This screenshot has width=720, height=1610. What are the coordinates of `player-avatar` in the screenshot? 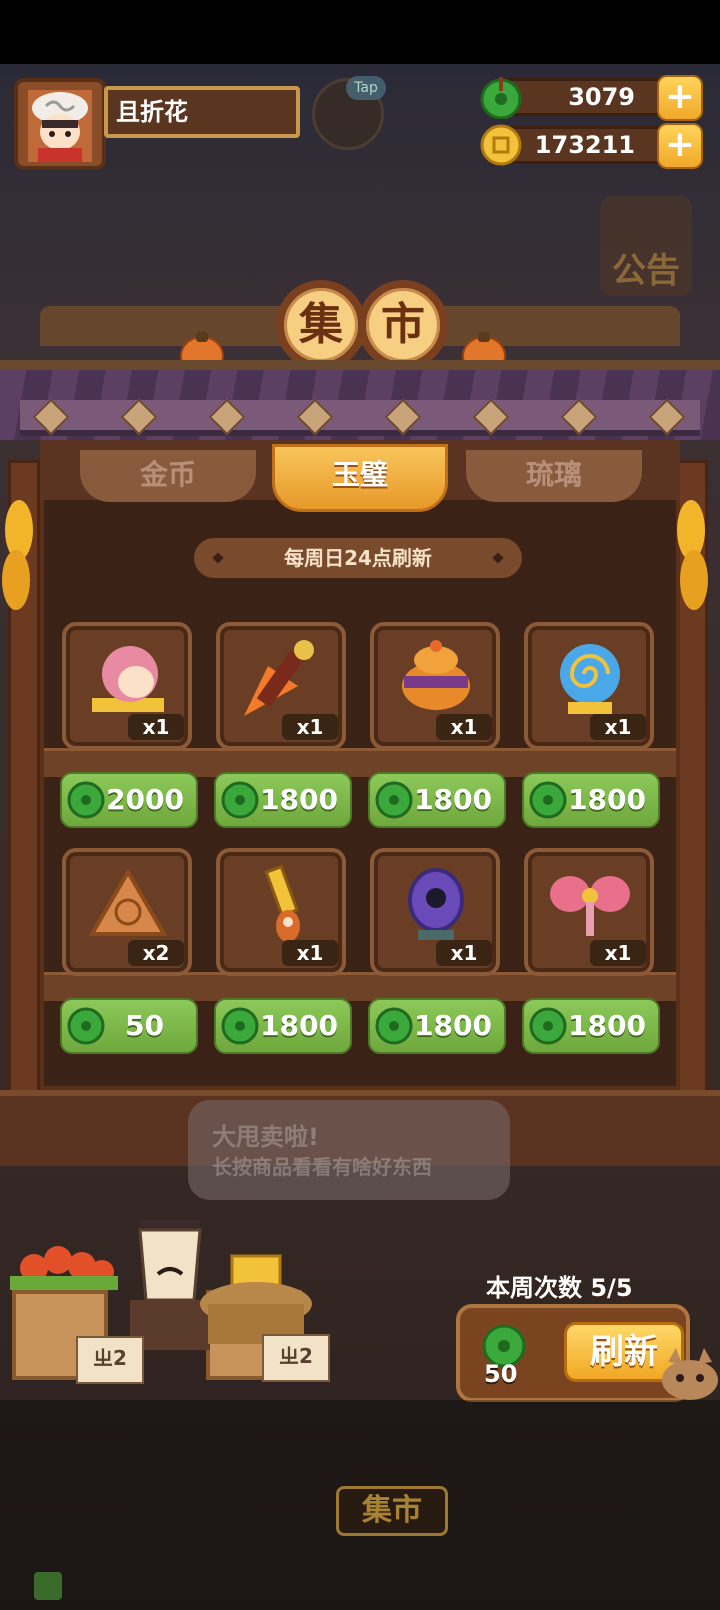 It's located at (60, 124).